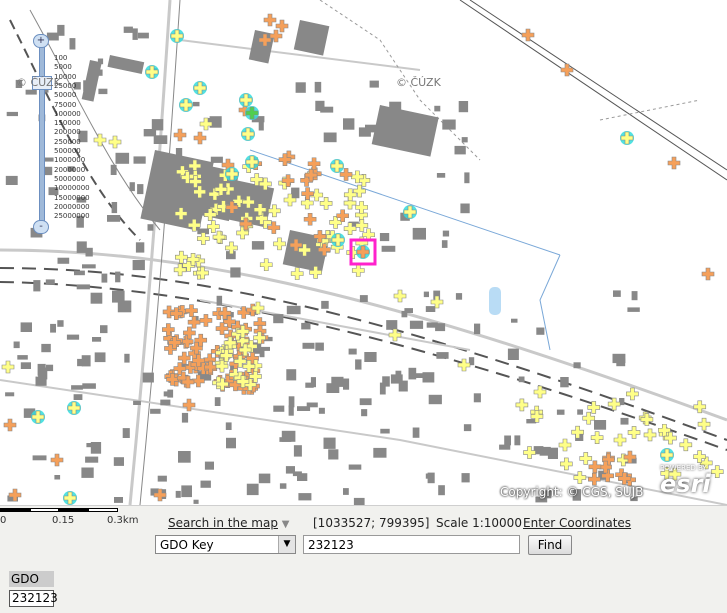 The width and height of the screenshot is (727, 613). What do you see at coordinates (685, 484) in the screenshot?
I see `esri-logo-text: esri` at bounding box center [685, 484].